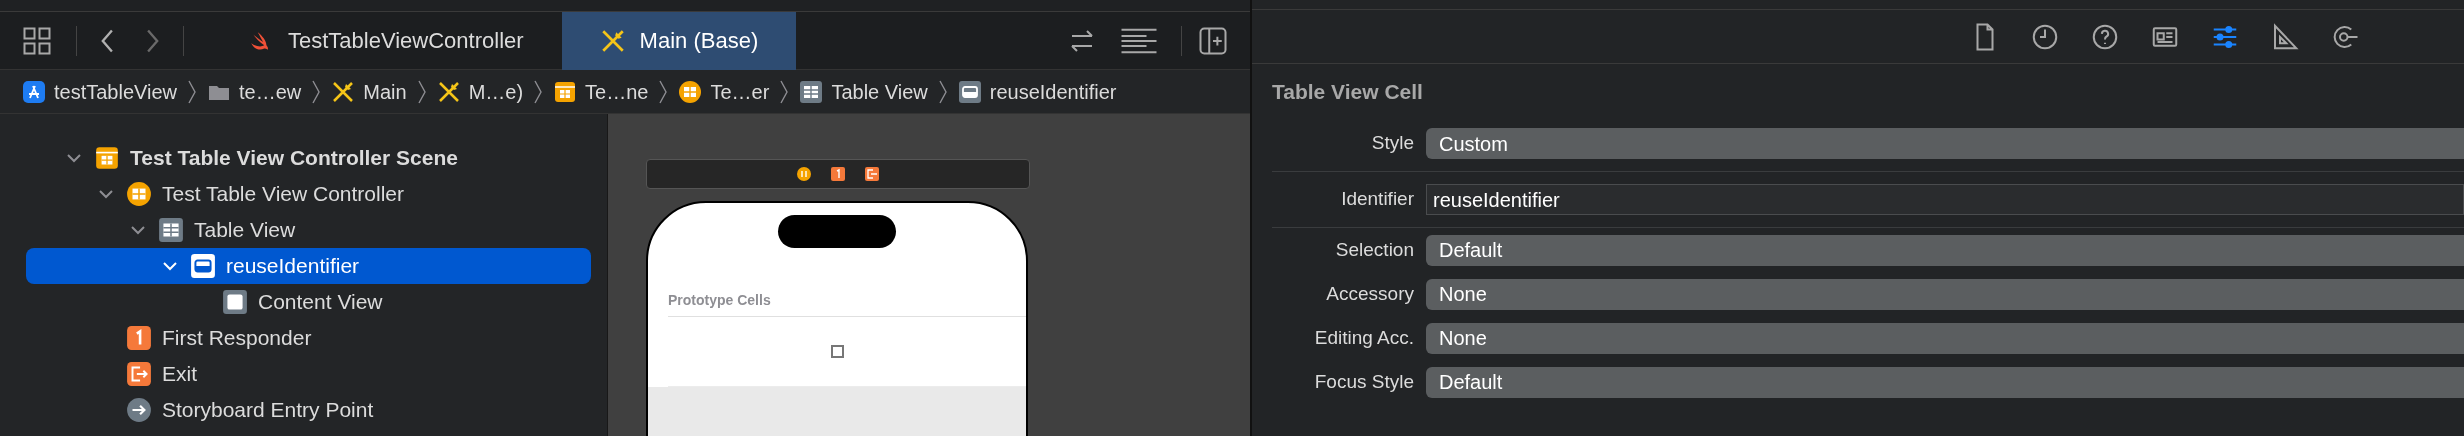 The image size is (2464, 436). I want to click on editor-tab: Main (Base), so click(679, 40).